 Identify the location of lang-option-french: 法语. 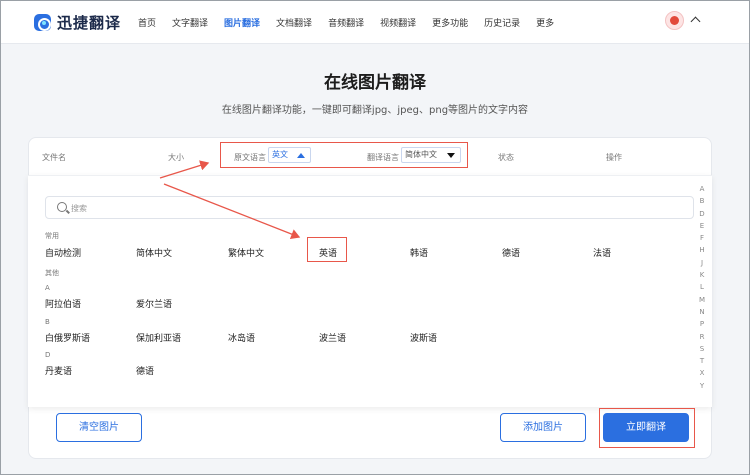
(602, 252).